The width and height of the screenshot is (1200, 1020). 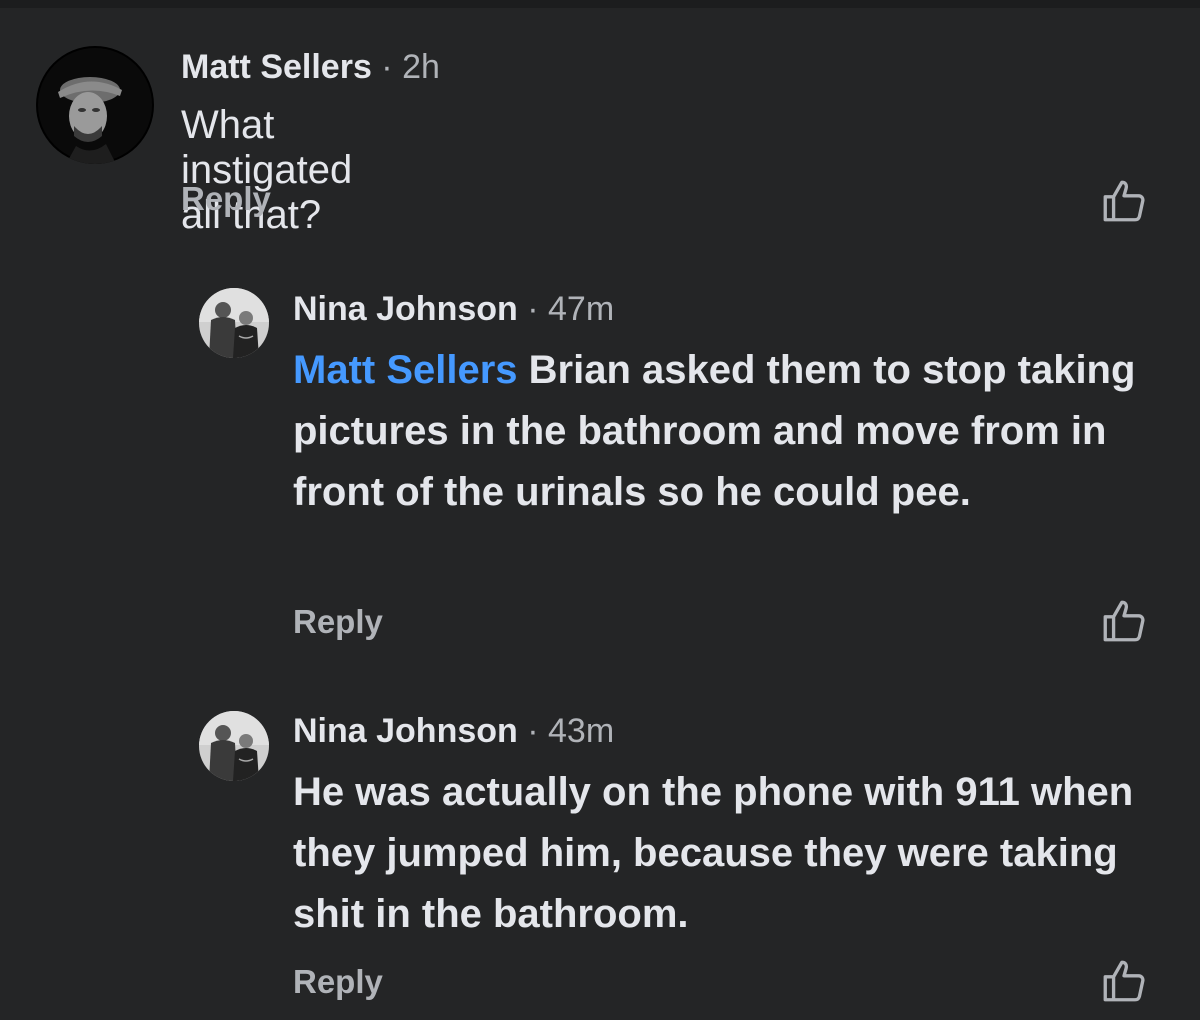 I want to click on top-edge-bar, so click(x=600, y=4).